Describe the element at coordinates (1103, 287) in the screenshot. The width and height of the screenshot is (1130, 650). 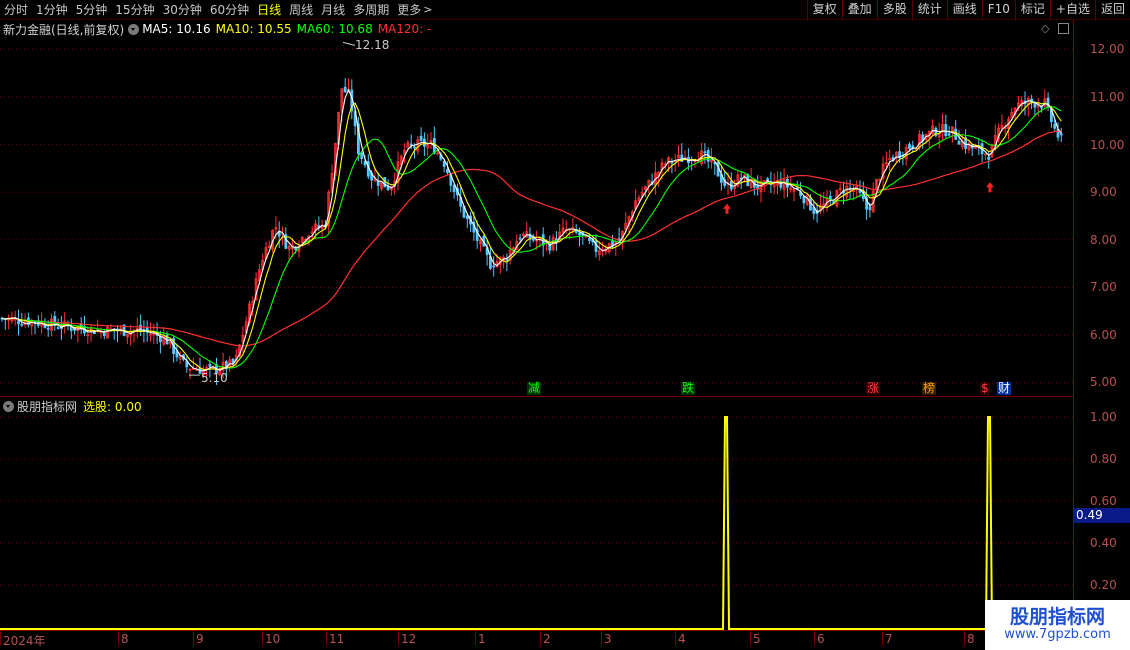
I see `price-tick: 7.00` at that location.